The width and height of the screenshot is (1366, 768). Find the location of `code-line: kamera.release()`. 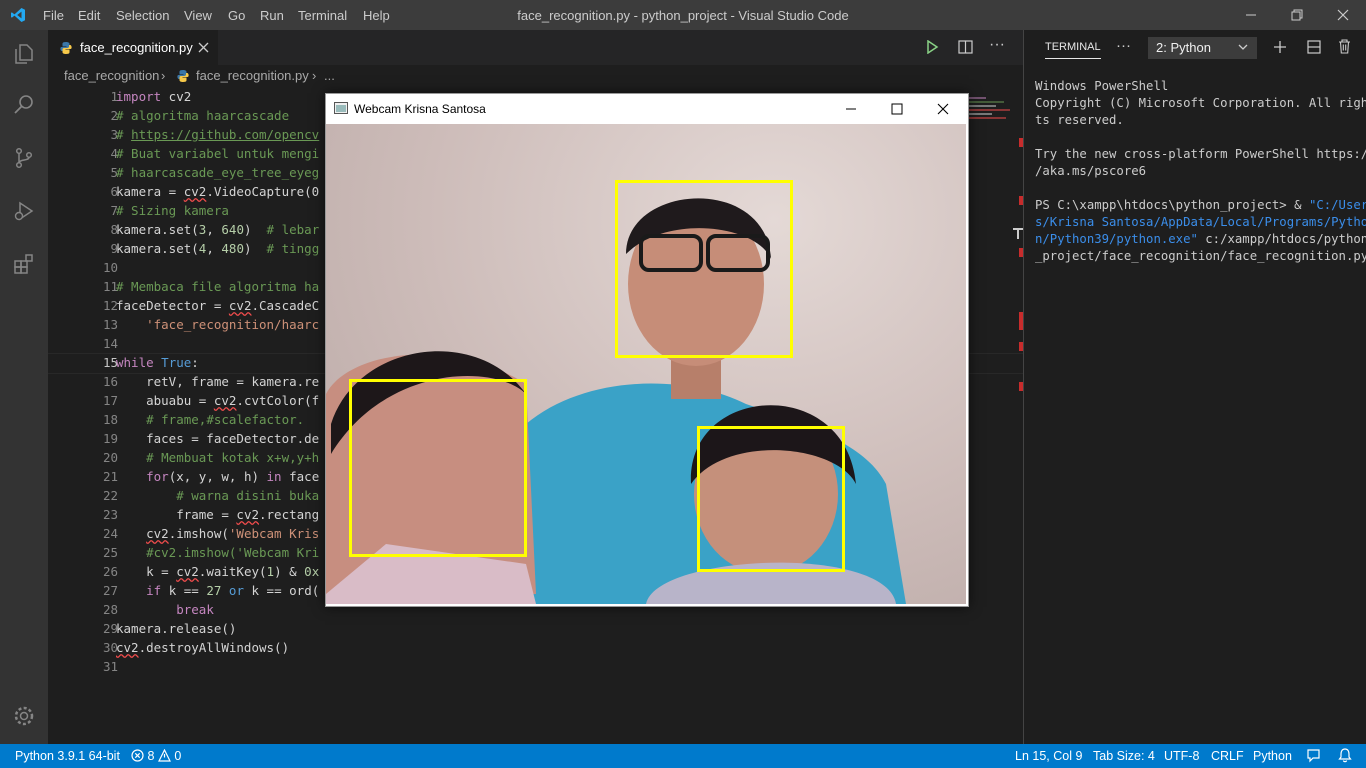

code-line: kamera.release() is located at coordinates (176, 628).